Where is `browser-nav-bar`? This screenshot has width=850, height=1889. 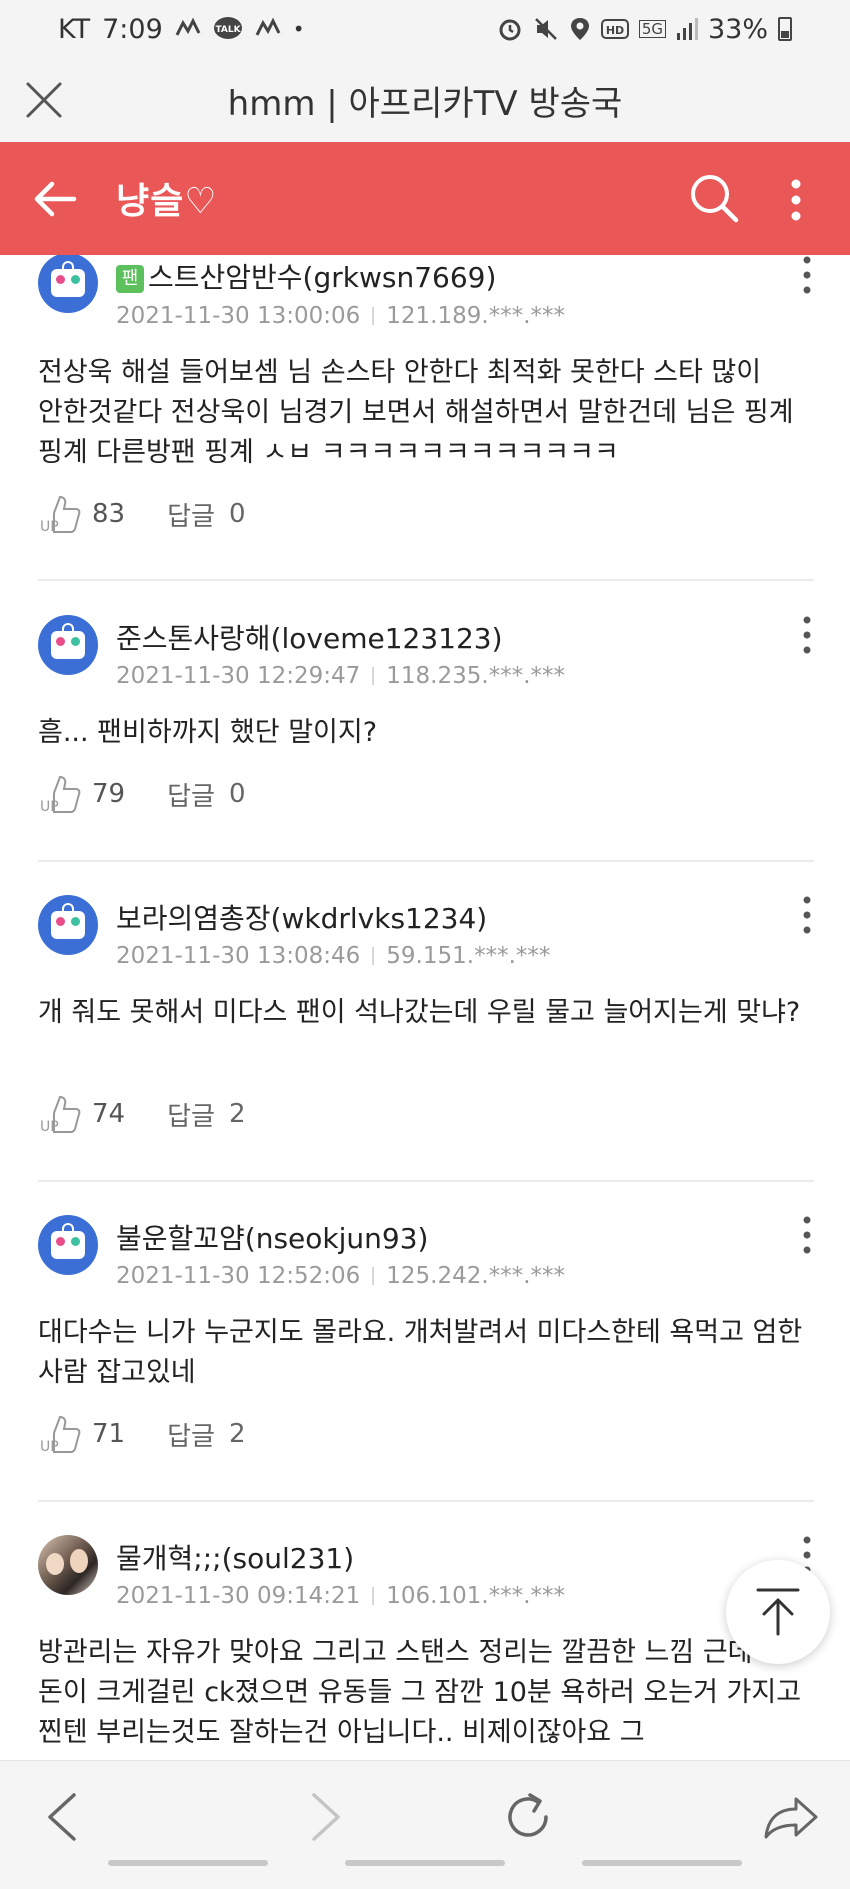 browser-nav-bar is located at coordinates (425, 1824).